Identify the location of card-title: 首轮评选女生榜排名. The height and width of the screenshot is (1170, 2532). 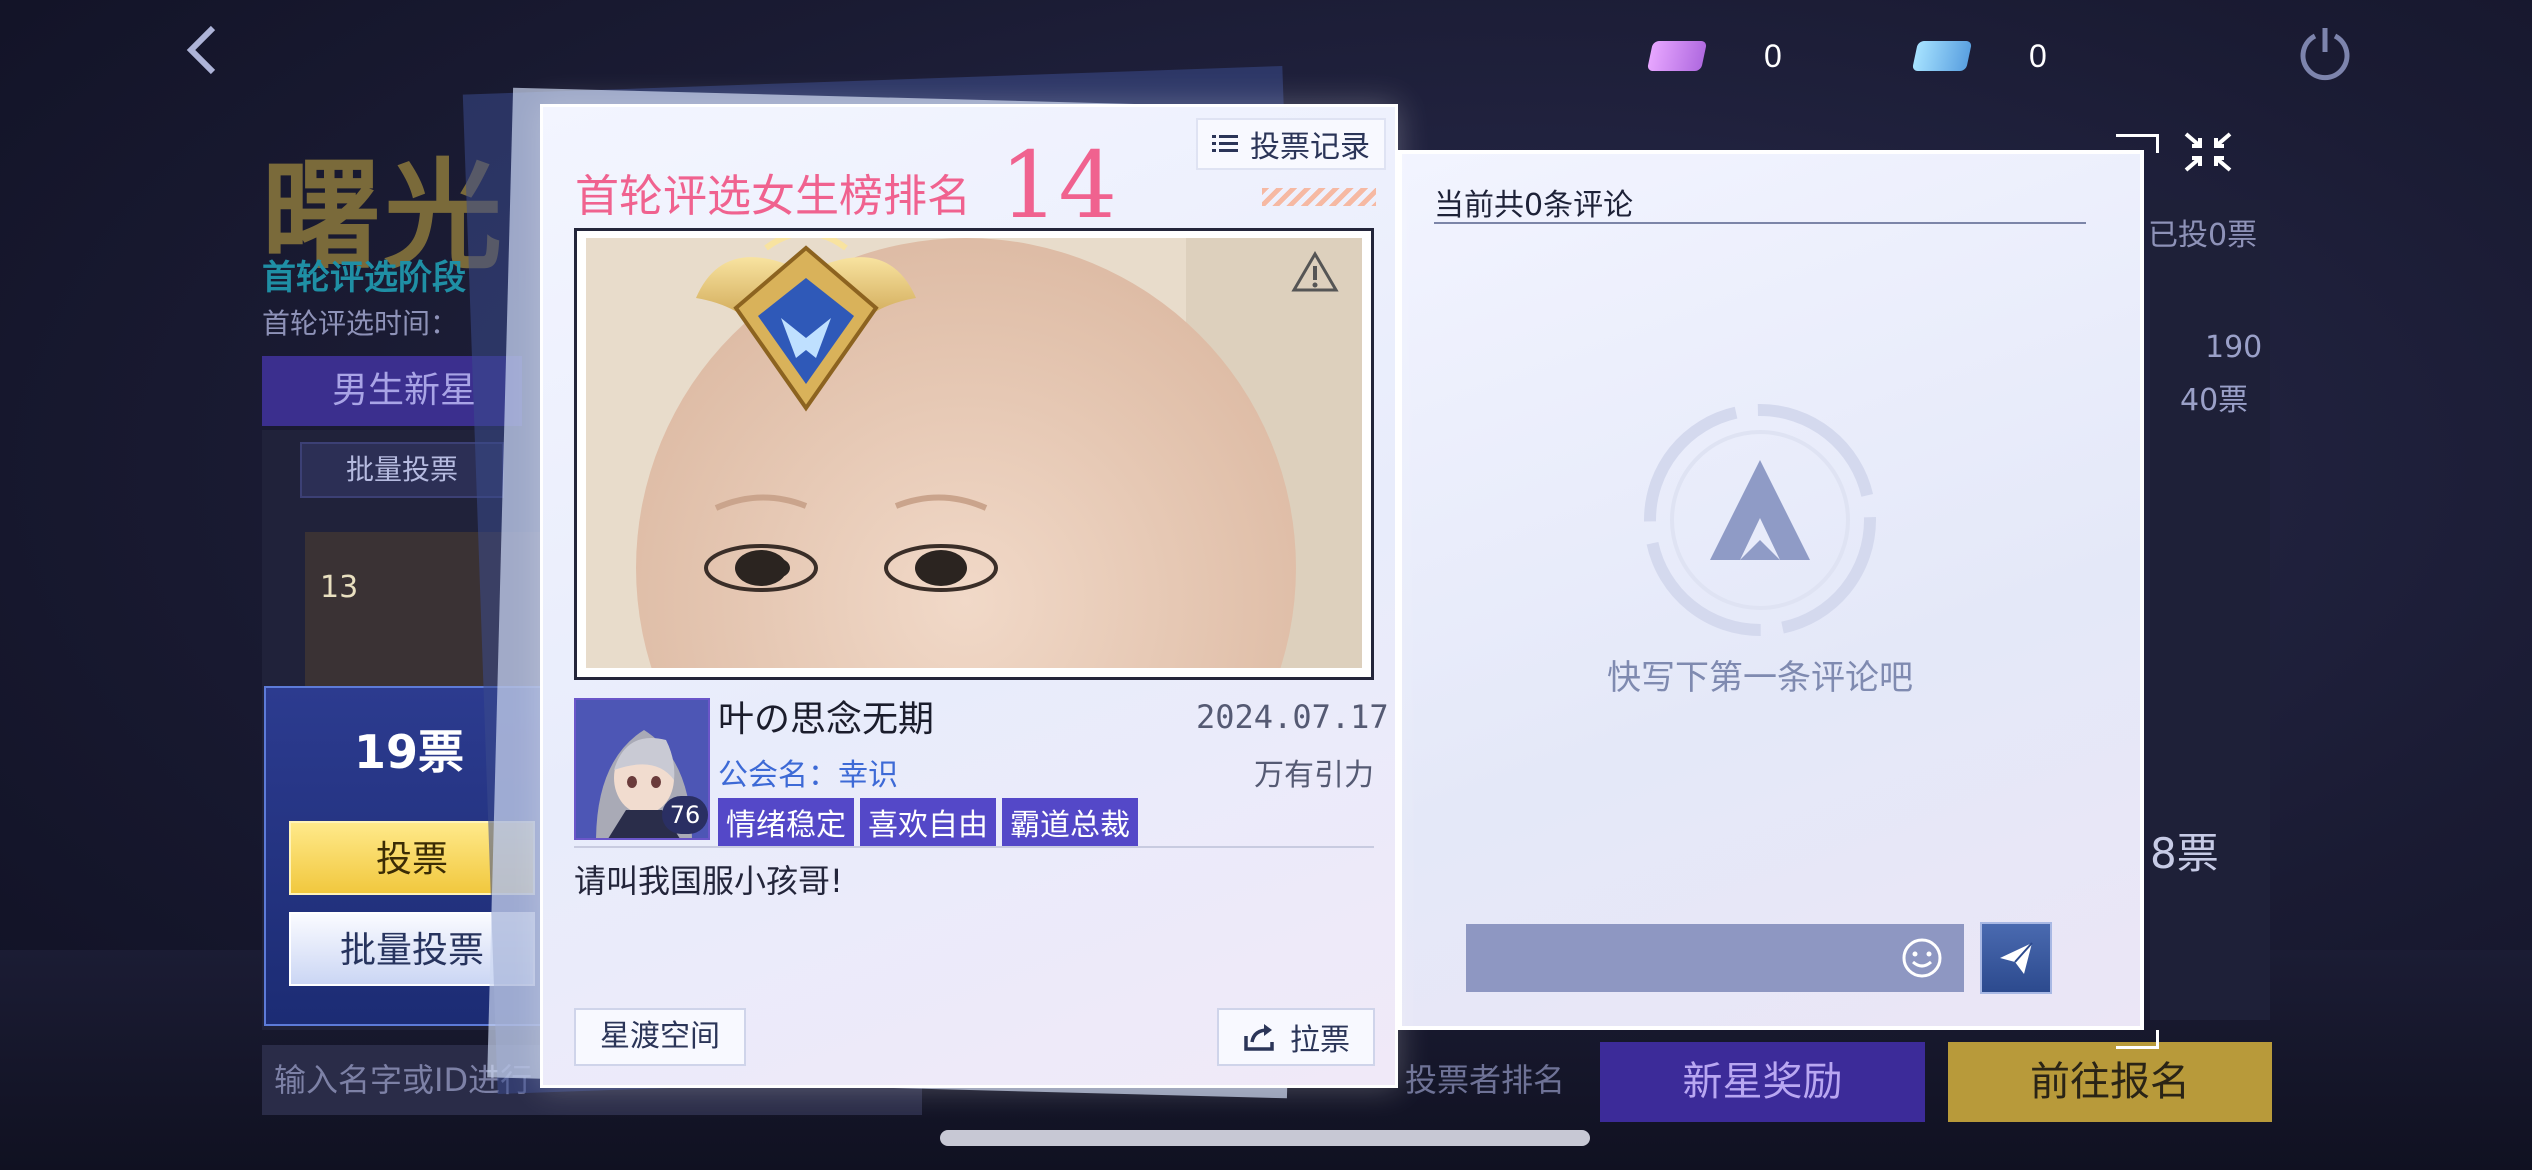
(773, 196).